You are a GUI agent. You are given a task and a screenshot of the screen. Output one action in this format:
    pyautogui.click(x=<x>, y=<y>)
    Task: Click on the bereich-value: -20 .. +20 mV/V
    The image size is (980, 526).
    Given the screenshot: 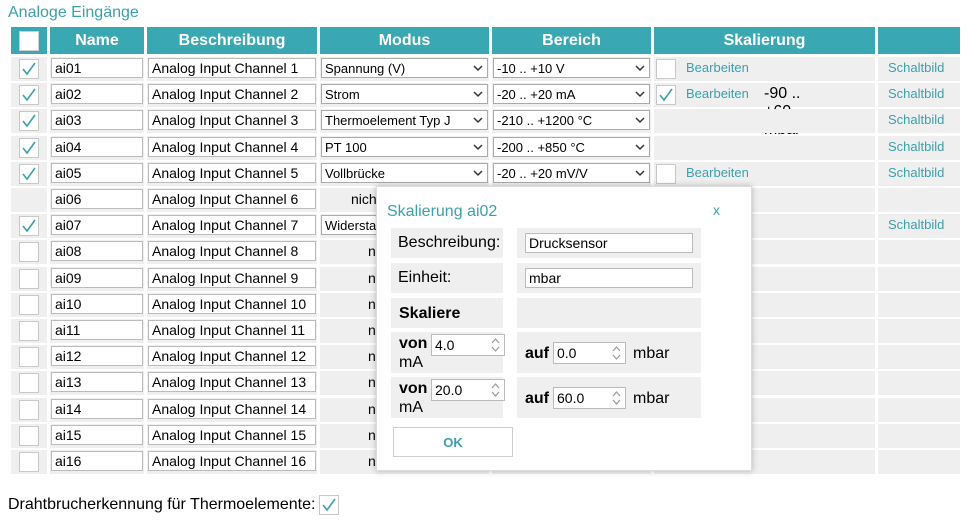 What is the action you would take?
    pyautogui.click(x=542, y=173)
    